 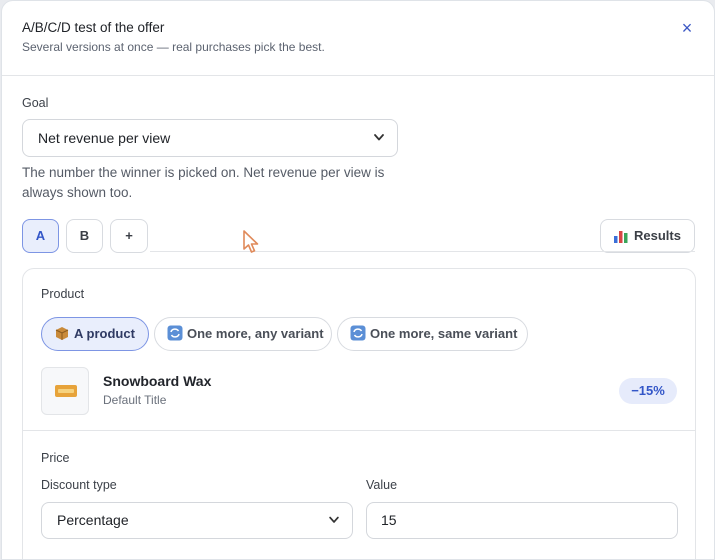 What do you see at coordinates (389, 520) in the screenshot?
I see `discount-value-text: 15` at bounding box center [389, 520].